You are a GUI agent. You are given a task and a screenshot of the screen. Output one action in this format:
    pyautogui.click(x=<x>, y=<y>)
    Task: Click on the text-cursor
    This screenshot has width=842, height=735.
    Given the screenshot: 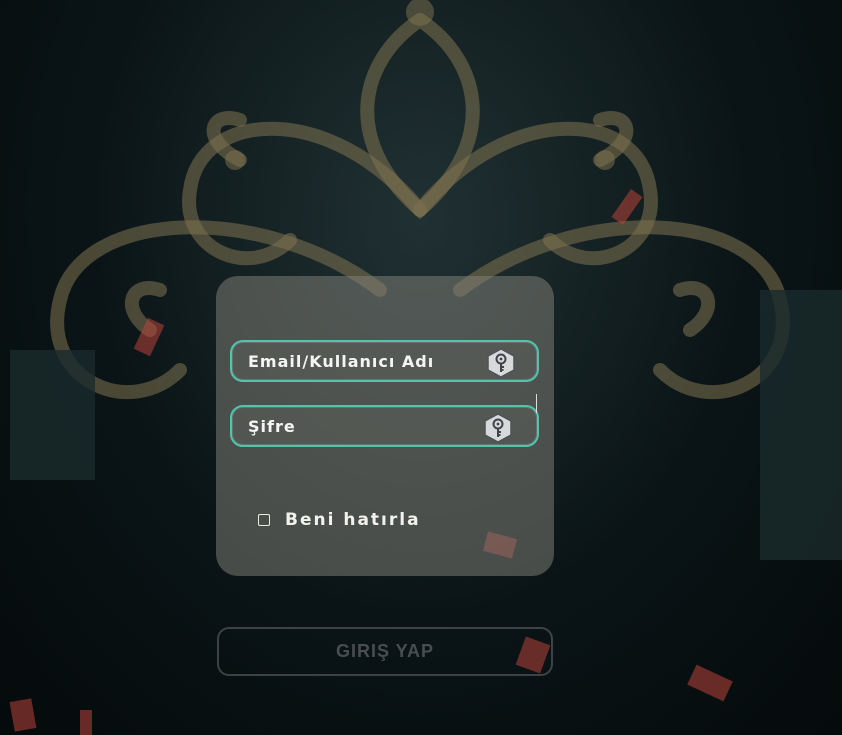 What is the action you would take?
    pyautogui.click(x=536, y=403)
    